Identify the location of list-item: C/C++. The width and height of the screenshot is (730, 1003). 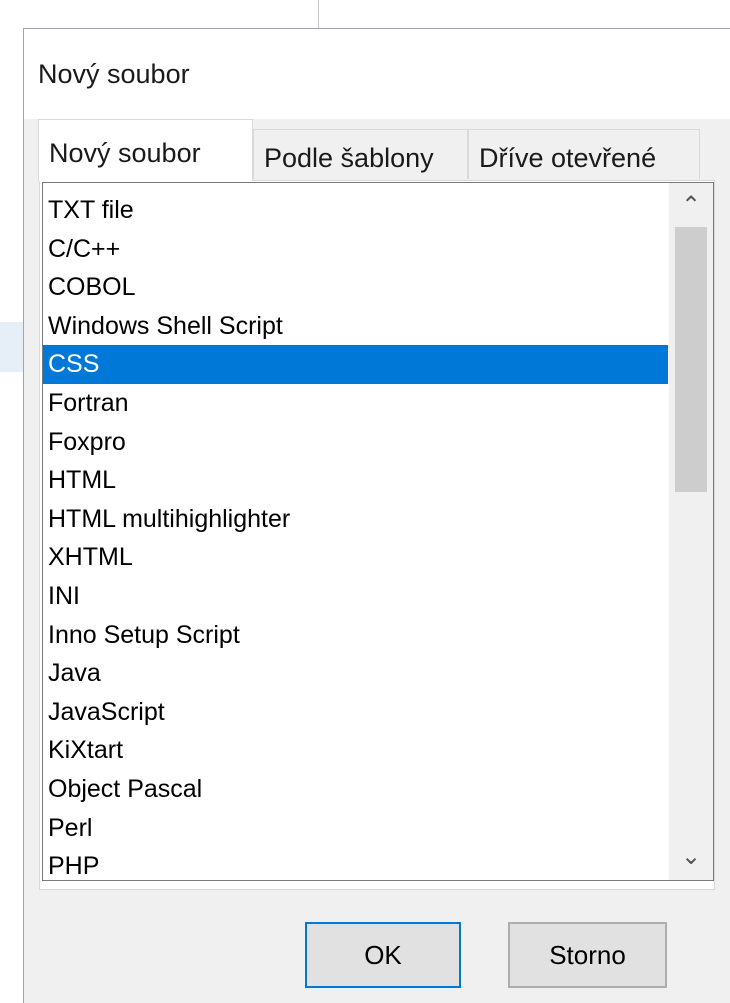
(355, 249).